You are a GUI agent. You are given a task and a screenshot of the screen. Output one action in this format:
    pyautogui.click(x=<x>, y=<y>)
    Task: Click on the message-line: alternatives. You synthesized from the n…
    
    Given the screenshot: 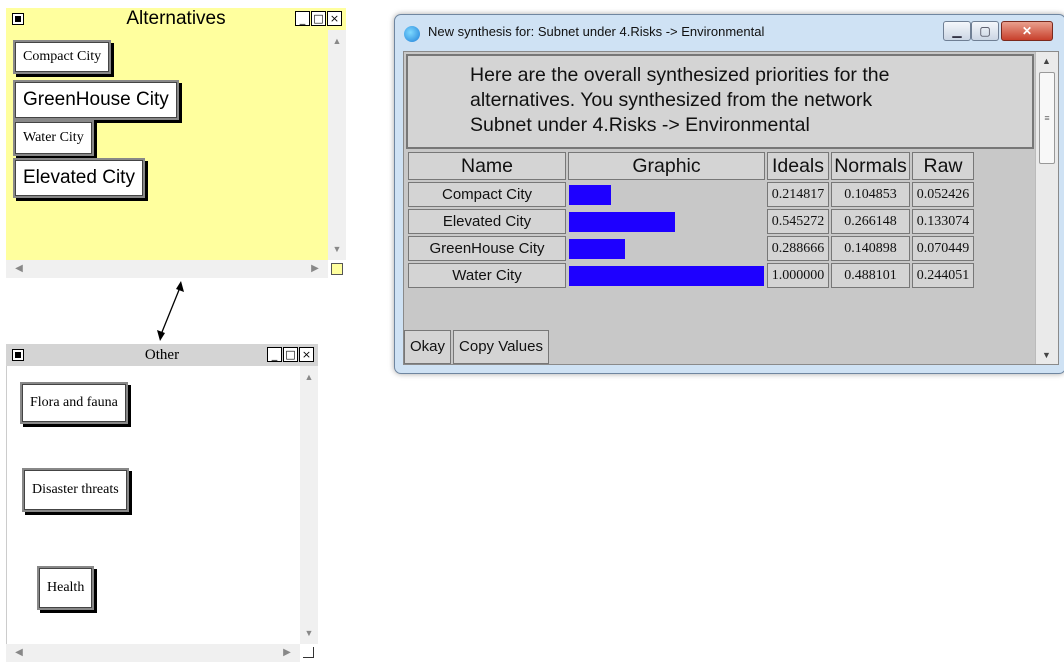 What is the action you would take?
    pyautogui.click(x=671, y=100)
    